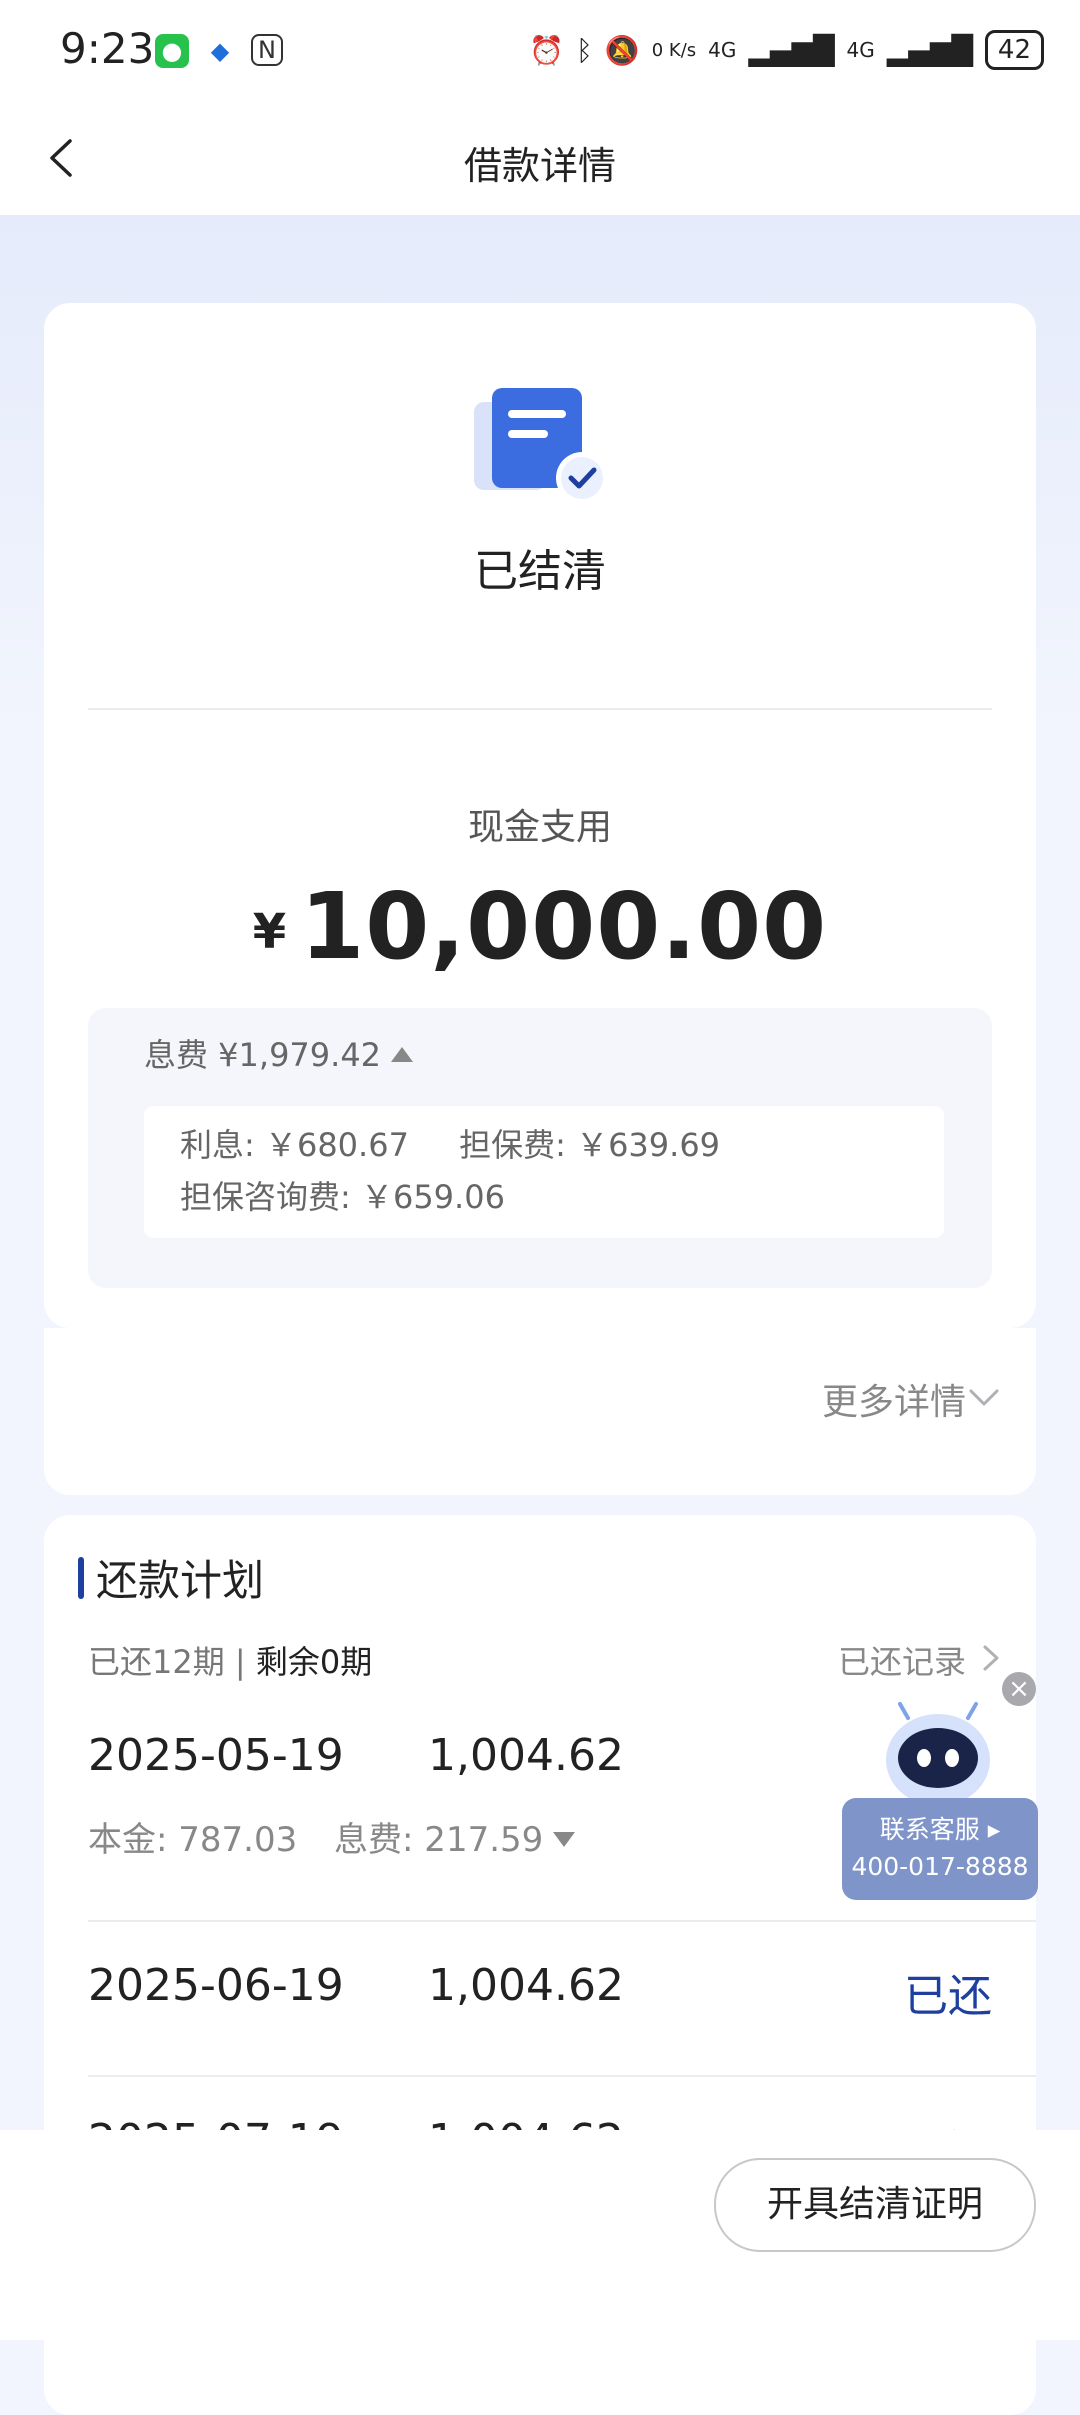 Image resolution: width=1080 pixels, height=2415 pixels. I want to click on usage-label: 现金支用, so click(539, 827).